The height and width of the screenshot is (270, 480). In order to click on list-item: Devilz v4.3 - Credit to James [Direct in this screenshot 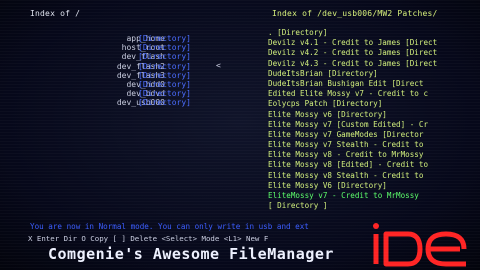, I will do `click(374, 64)`.